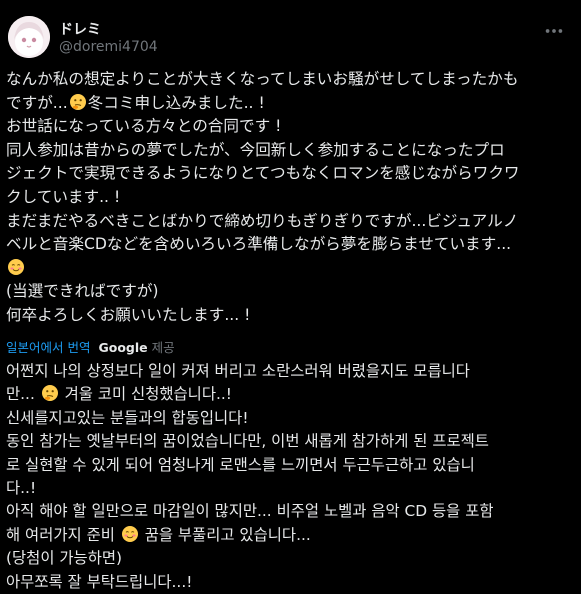  Describe the element at coordinates (263, 173) in the screenshot. I see `line-text: ジェクトで実現できるようになりとてつもなくロマンを感じながらワクワ` at that location.